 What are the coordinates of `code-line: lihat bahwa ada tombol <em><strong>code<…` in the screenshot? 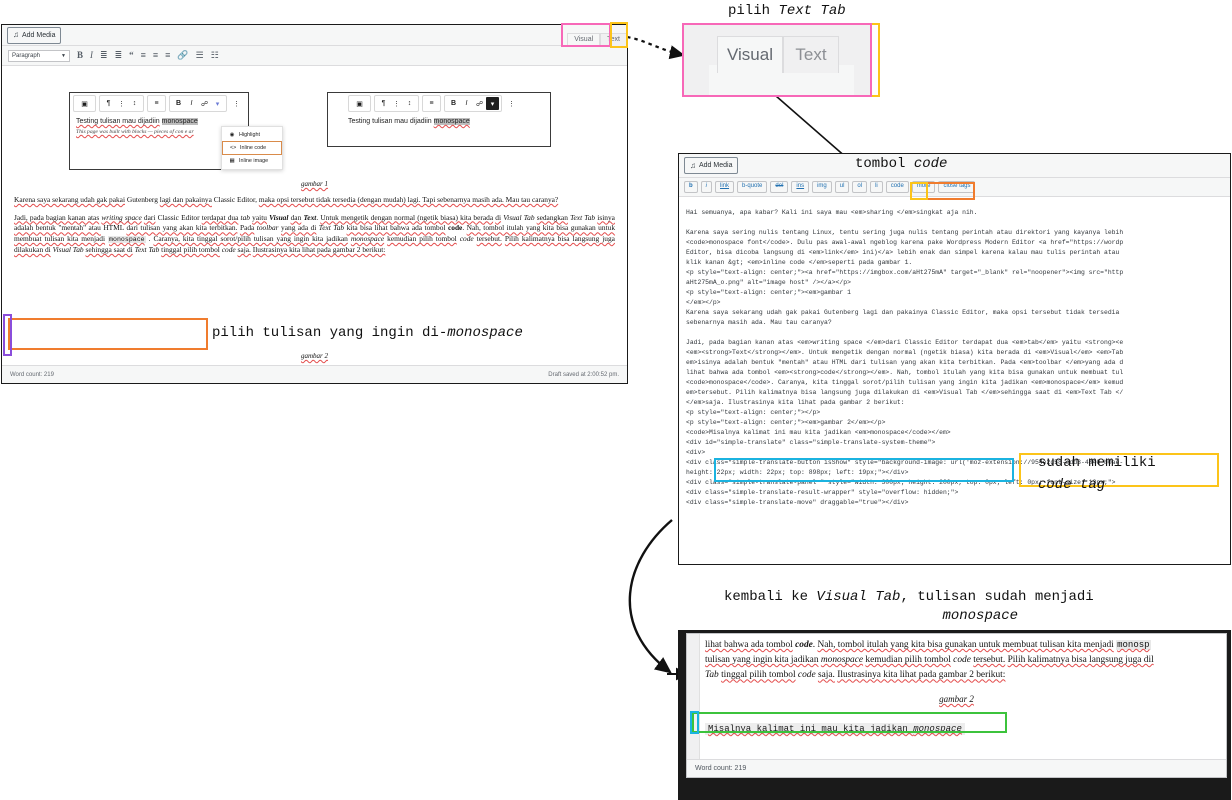 It's located at (905, 372).